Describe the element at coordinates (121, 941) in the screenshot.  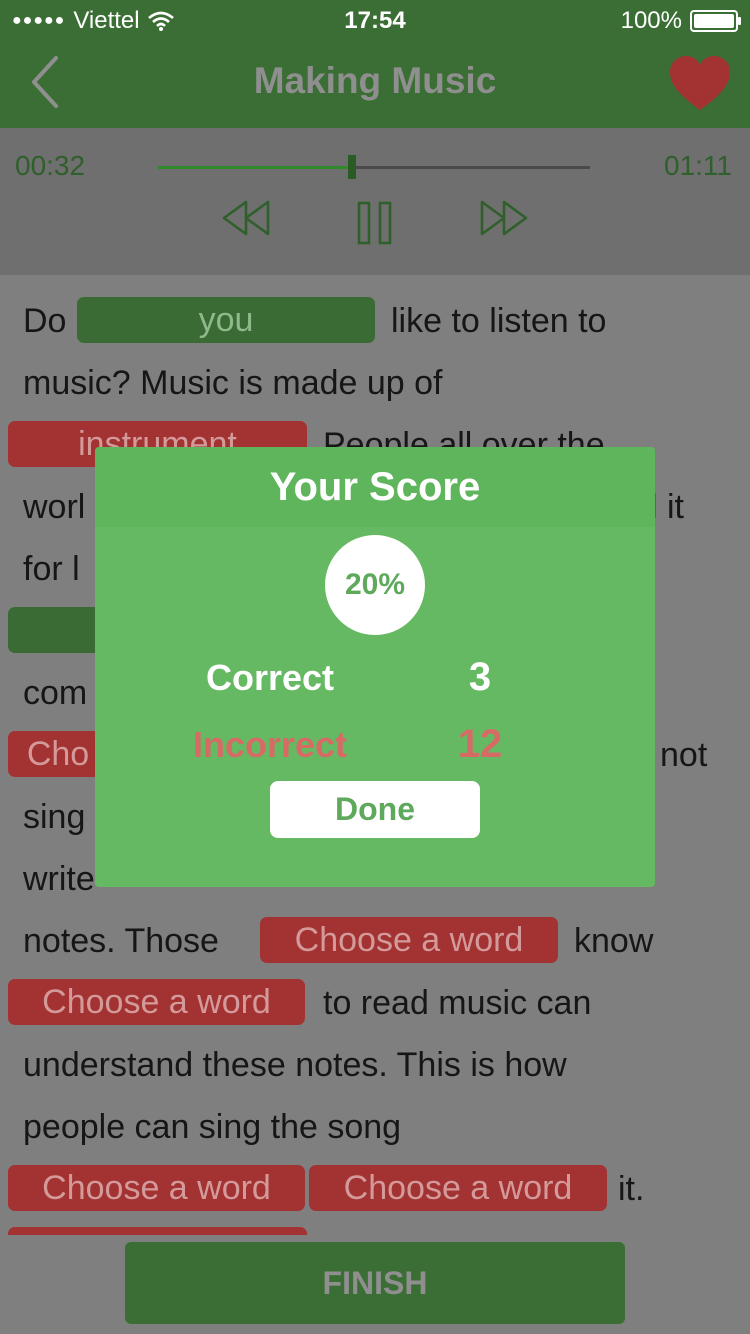
I see `passage-text: notes. Those` at that location.